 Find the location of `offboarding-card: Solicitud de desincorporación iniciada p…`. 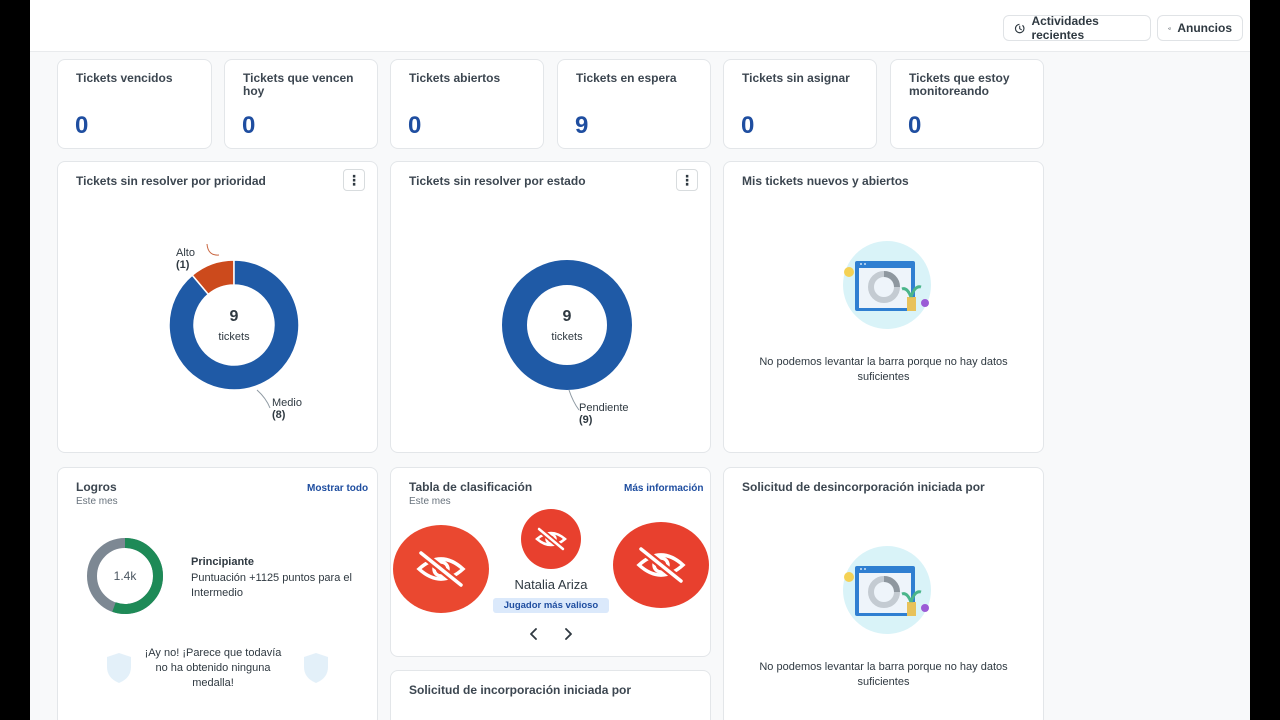

offboarding-card: Solicitud de desincorporación iniciada p… is located at coordinates (883, 593).